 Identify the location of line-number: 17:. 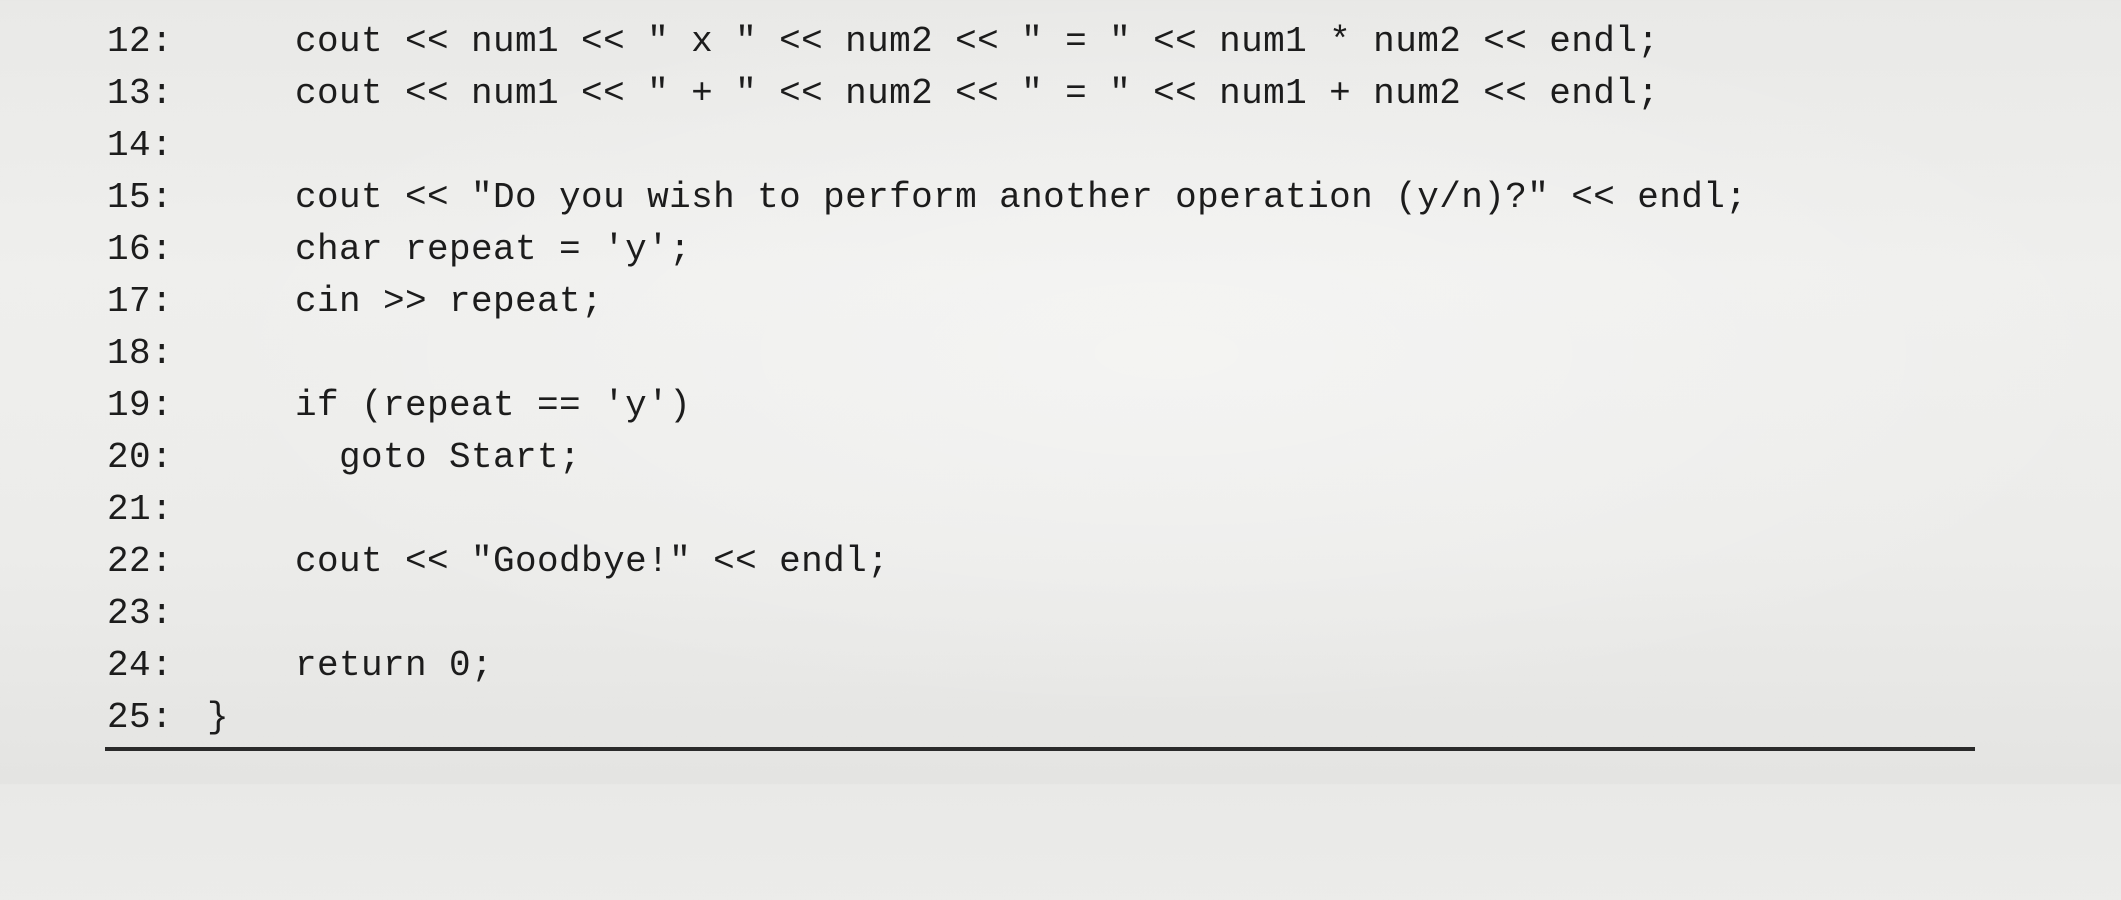
(140, 301).